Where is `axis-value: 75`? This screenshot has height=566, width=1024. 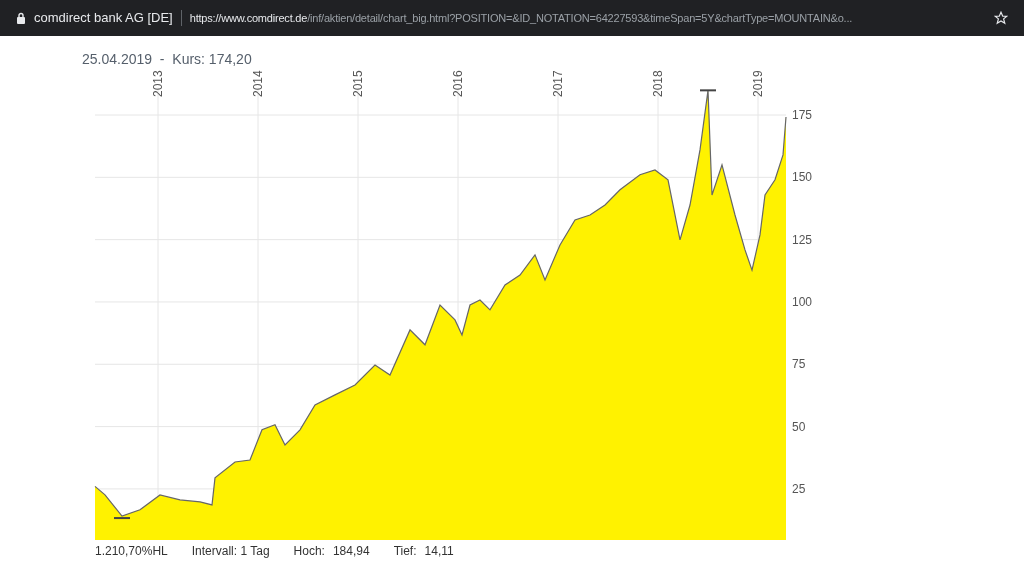
axis-value: 75 is located at coordinates (799, 364).